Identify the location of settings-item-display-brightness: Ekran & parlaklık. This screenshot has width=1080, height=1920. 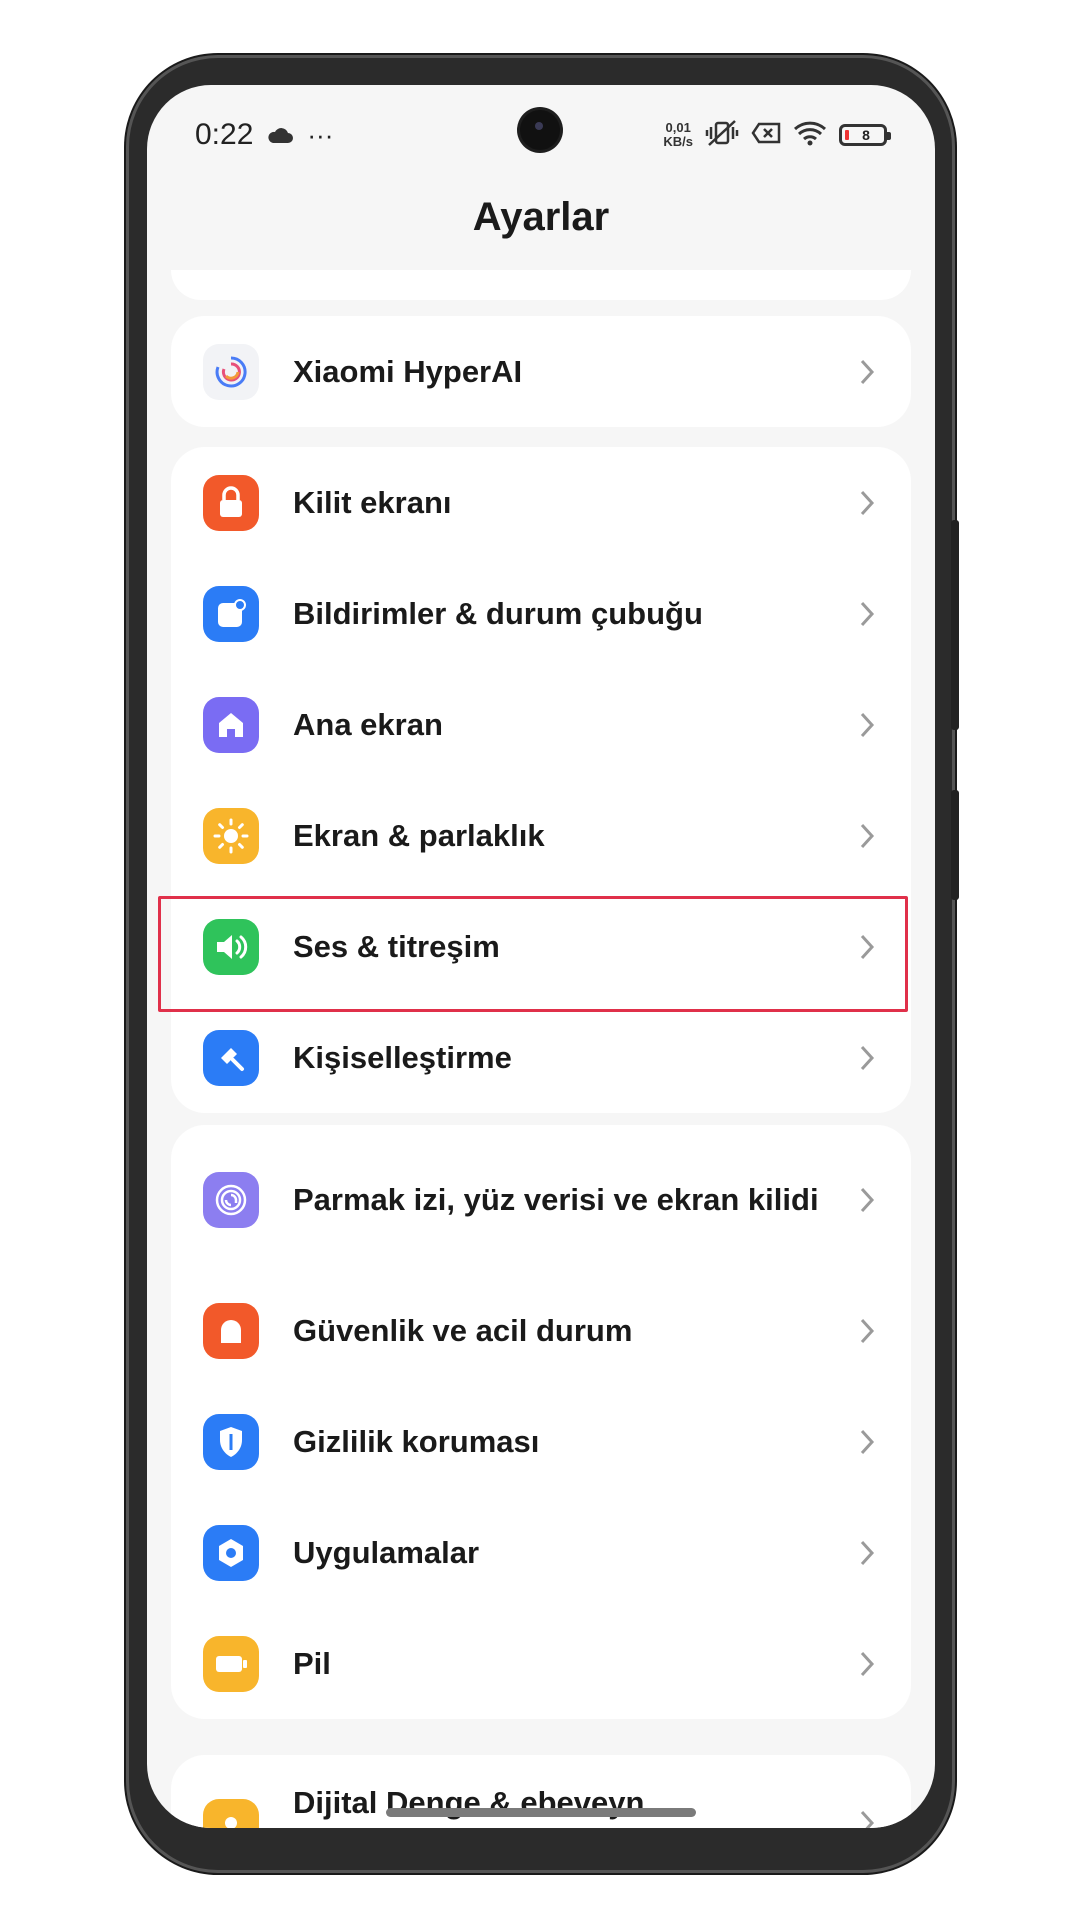
(541, 835).